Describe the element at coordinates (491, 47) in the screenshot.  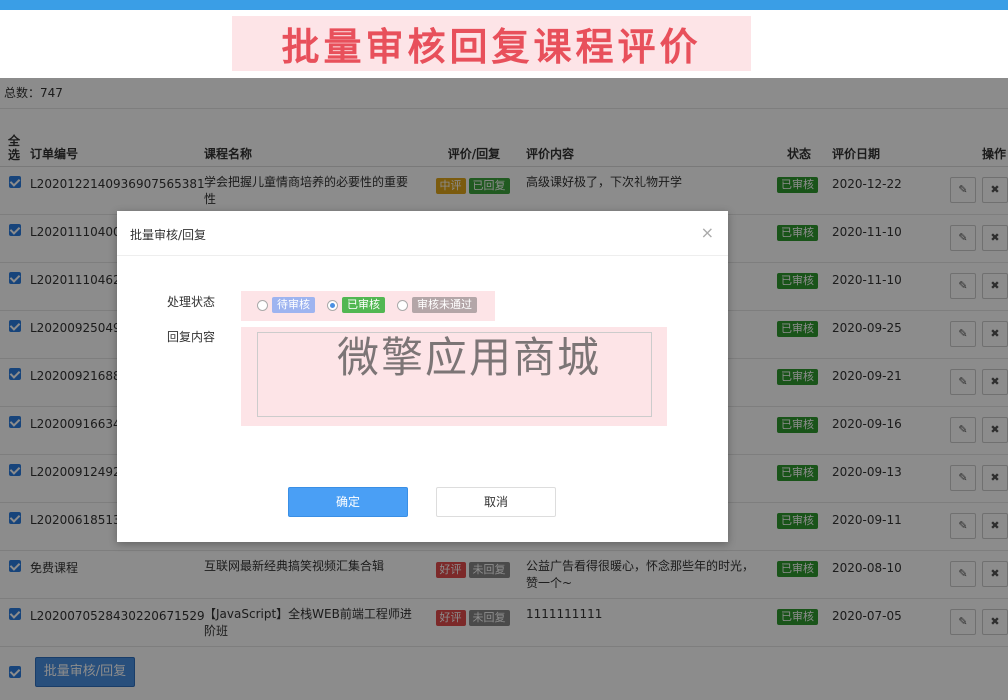
I see `banner-title: 批量审核回复课程评价` at that location.